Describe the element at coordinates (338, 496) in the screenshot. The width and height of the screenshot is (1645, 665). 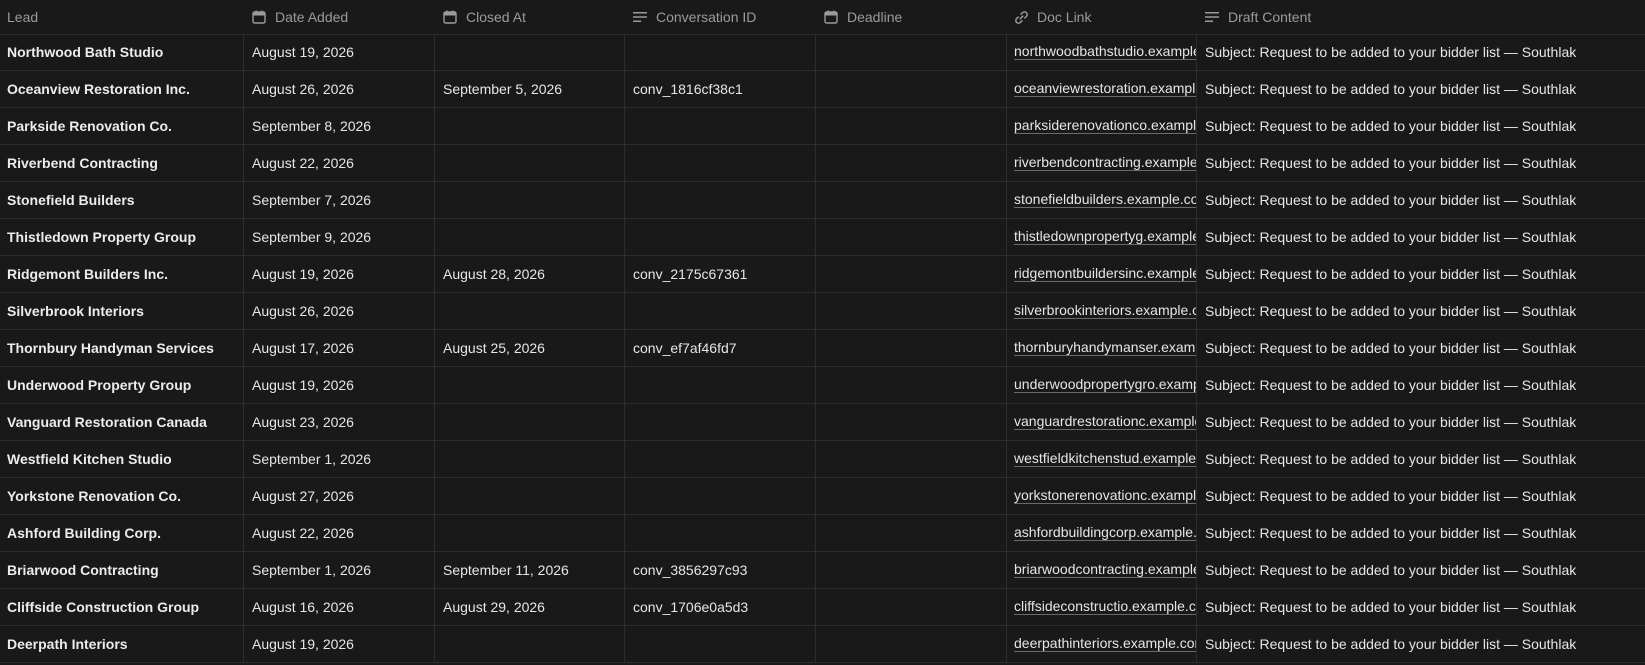
I see `date-added-cell: August 27, 2026` at that location.